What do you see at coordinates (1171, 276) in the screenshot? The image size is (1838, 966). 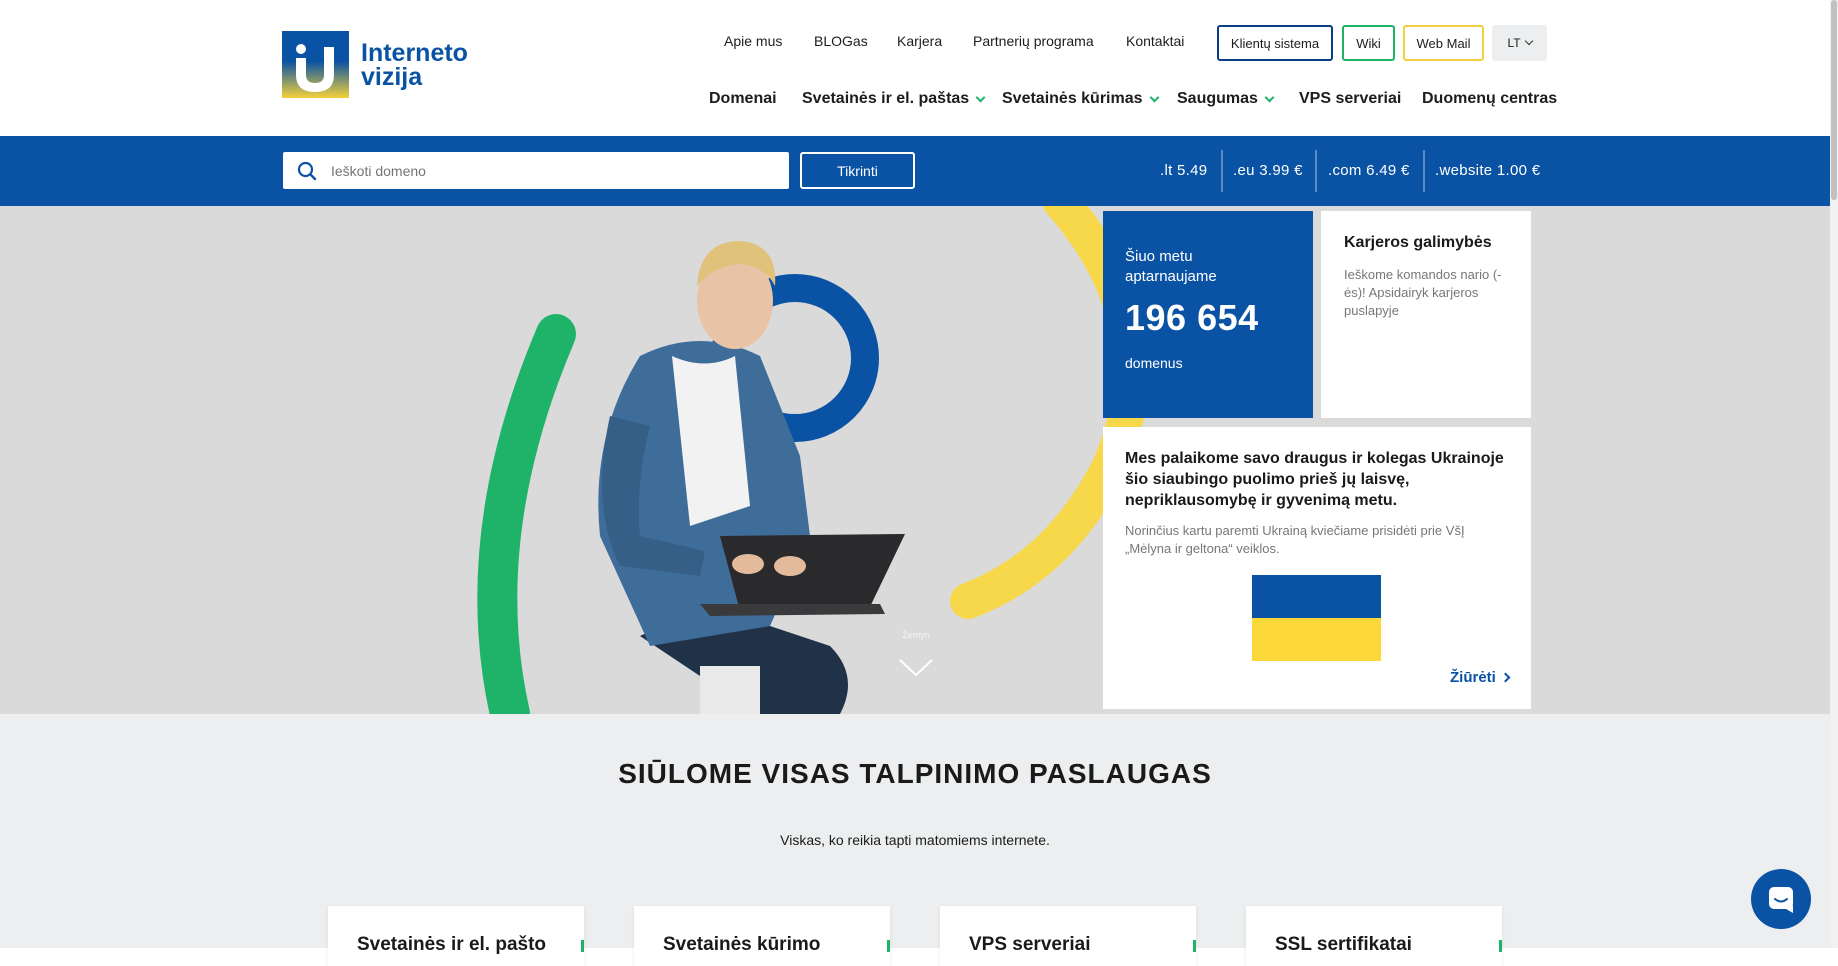 I see `stat-line-2: aptarnaujame` at bounding box center [1171, 276].